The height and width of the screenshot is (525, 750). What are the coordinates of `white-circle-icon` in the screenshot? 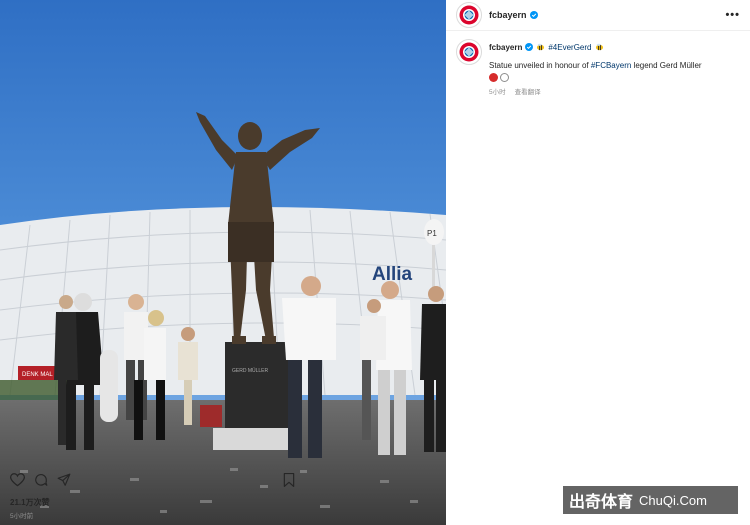 It's located at (504, 77).